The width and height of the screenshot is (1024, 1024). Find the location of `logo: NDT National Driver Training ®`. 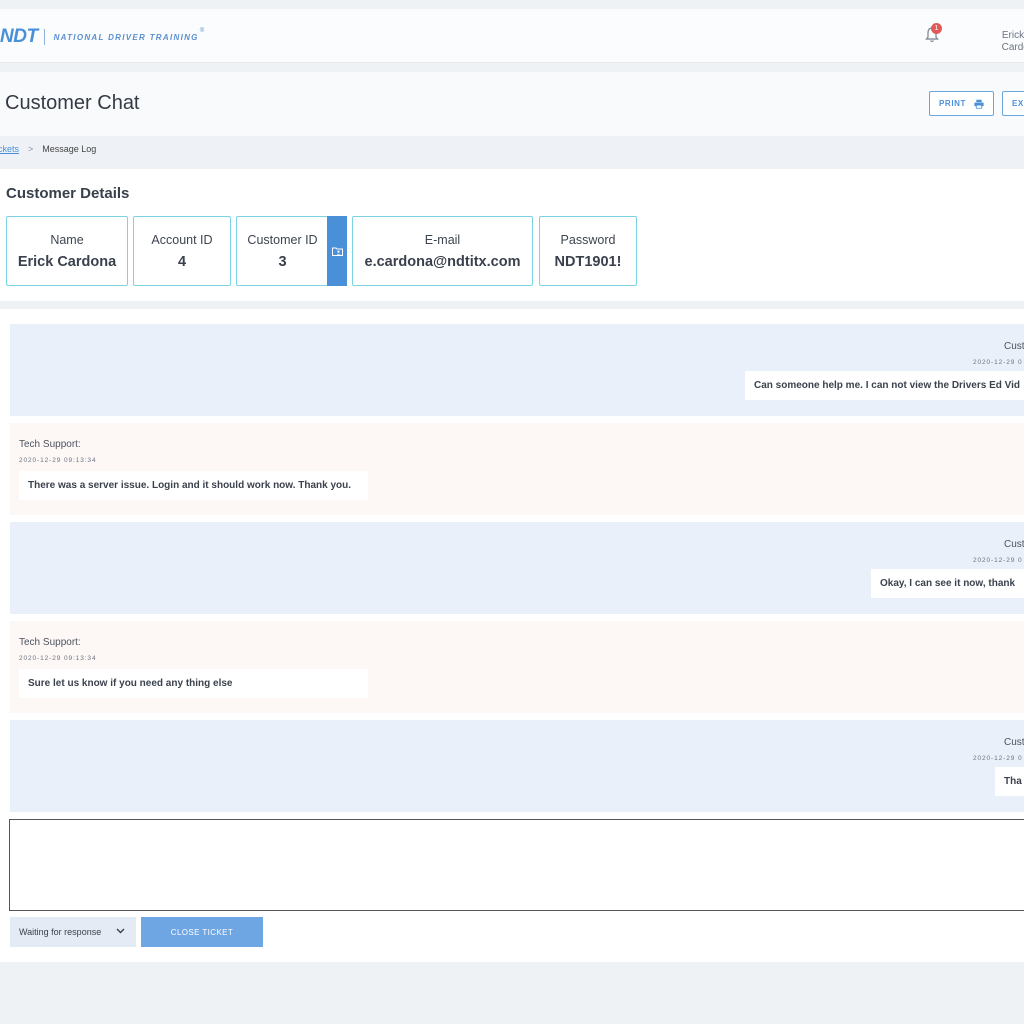

logo: NDT National Driver Training ® is located at coordinates (102, 37).